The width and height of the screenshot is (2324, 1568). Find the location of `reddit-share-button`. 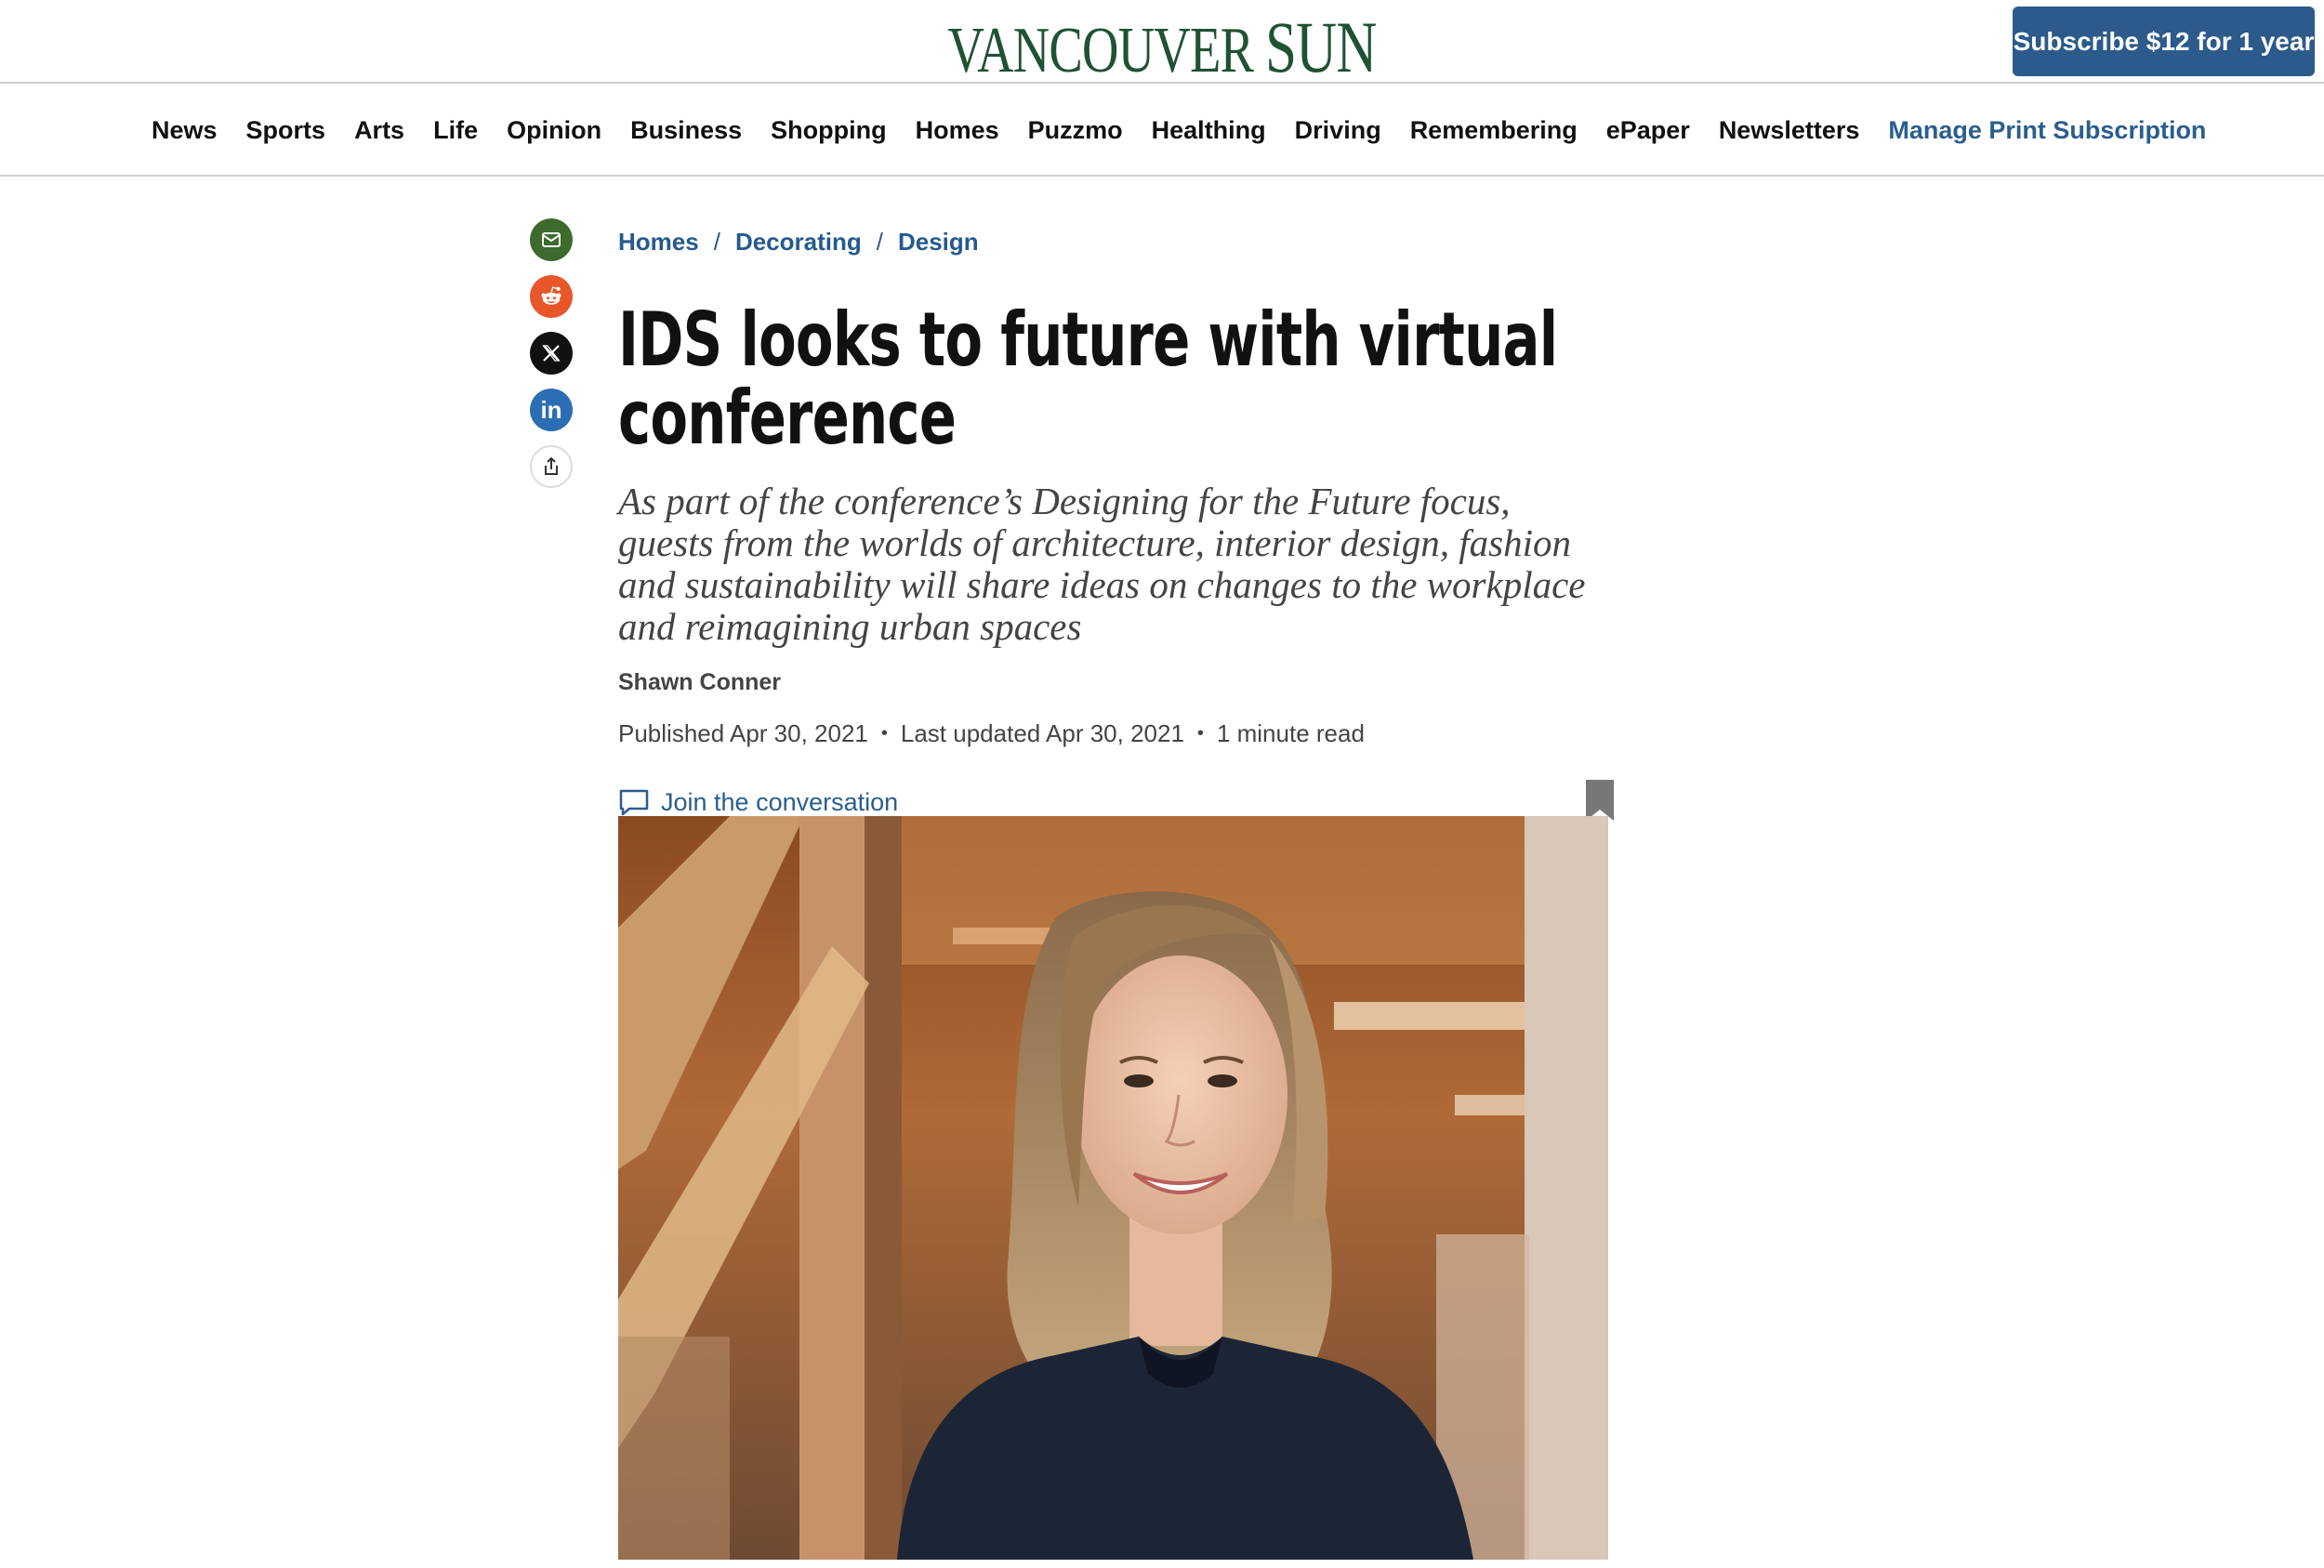

reddit-share-button is located at coordinates (551, 297).